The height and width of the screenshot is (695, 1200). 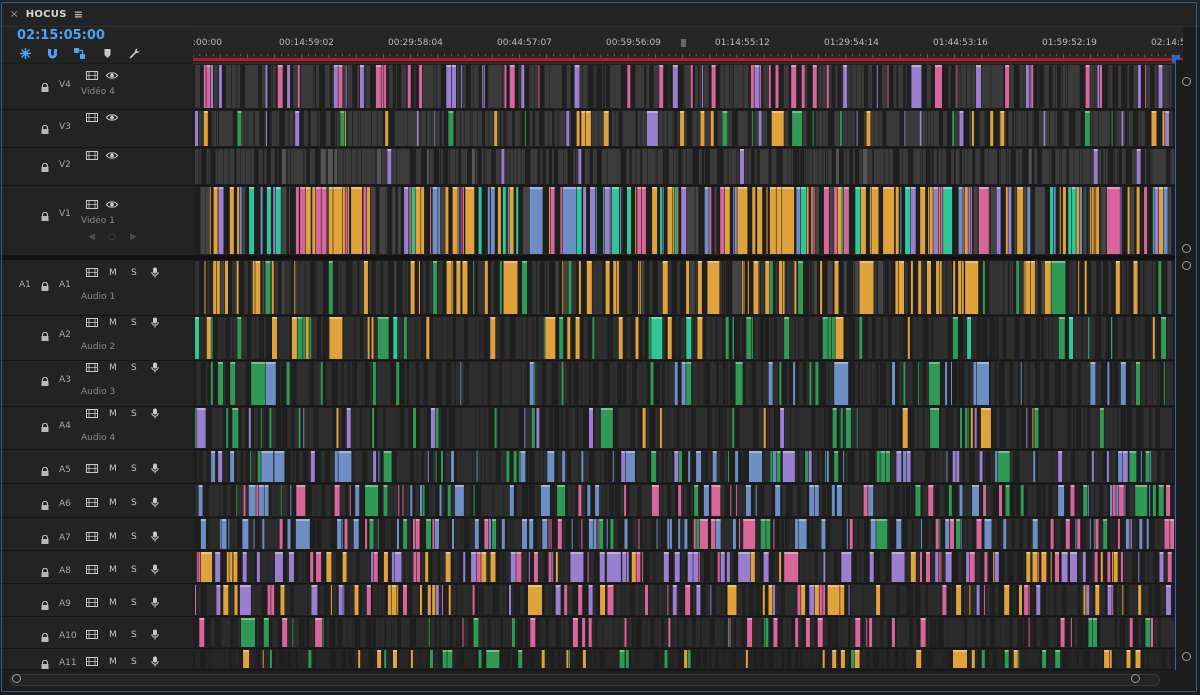 What do you see at coordinates (684, 384) in the screenshot?
I see `track-lane-a3` at bounding box center [684, 384].